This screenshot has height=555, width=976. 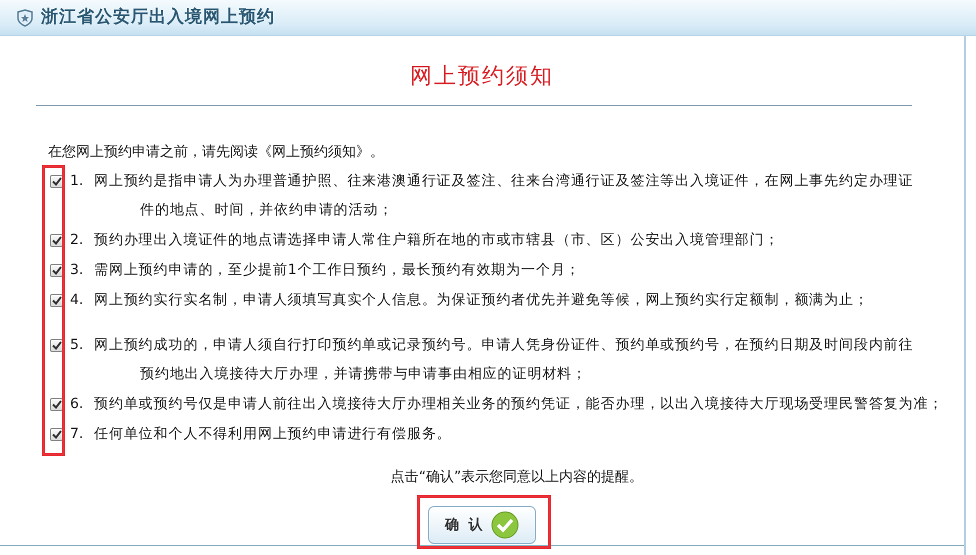 What do you see at coordinates (216, 152) in the screenshot?
I see `intro-text: 在您网上预约申请之前，请先阅读《网上预约须知》。` at bounding box center [216, 152].